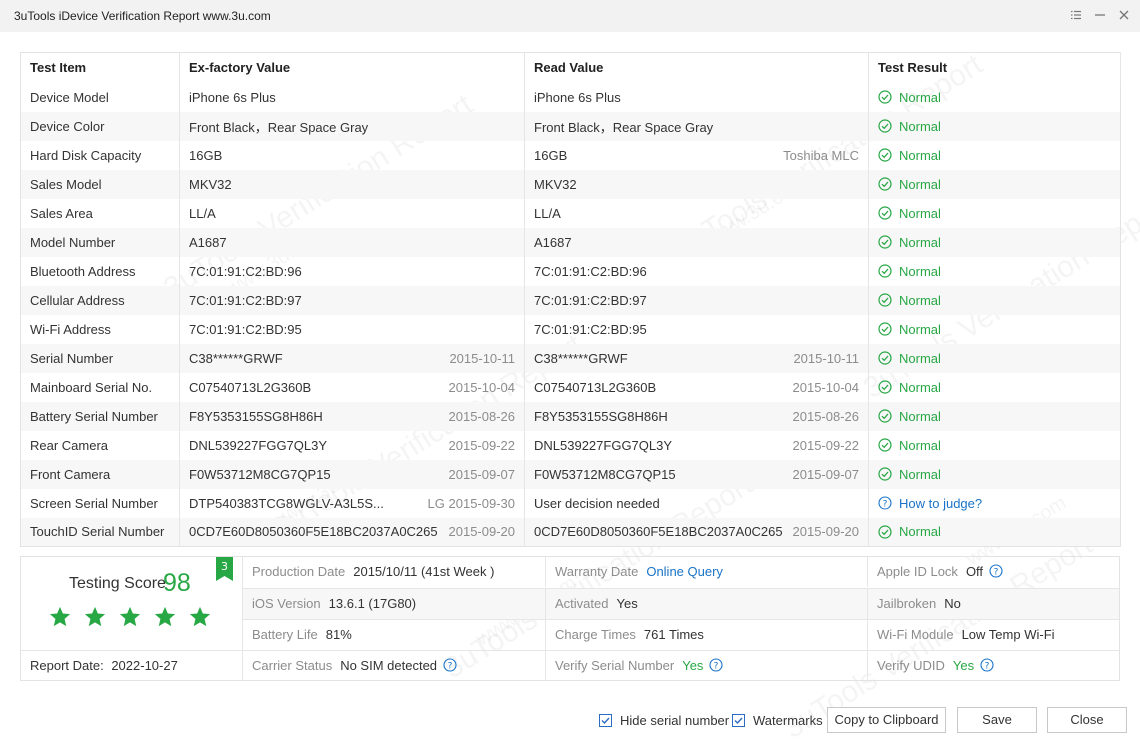  Describe the element at coordinates (100, 67) in the screenshot. I see `column-header: Test Item` at that location.